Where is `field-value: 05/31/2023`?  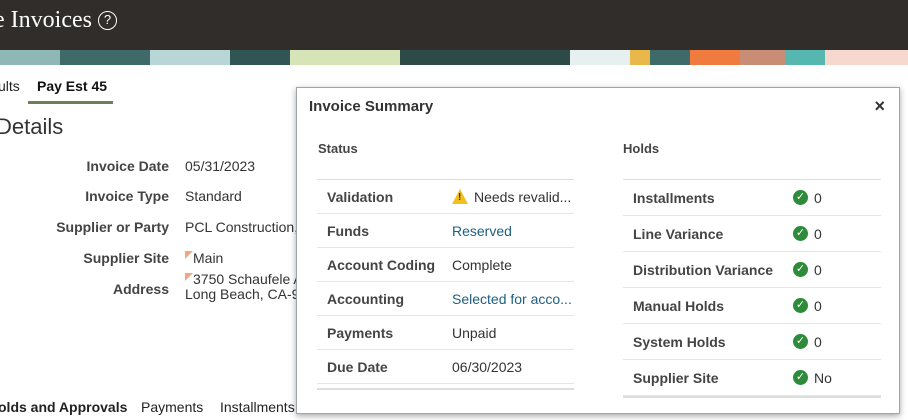 field-value: 05/31/2023 is located at coordinates (220, 166).